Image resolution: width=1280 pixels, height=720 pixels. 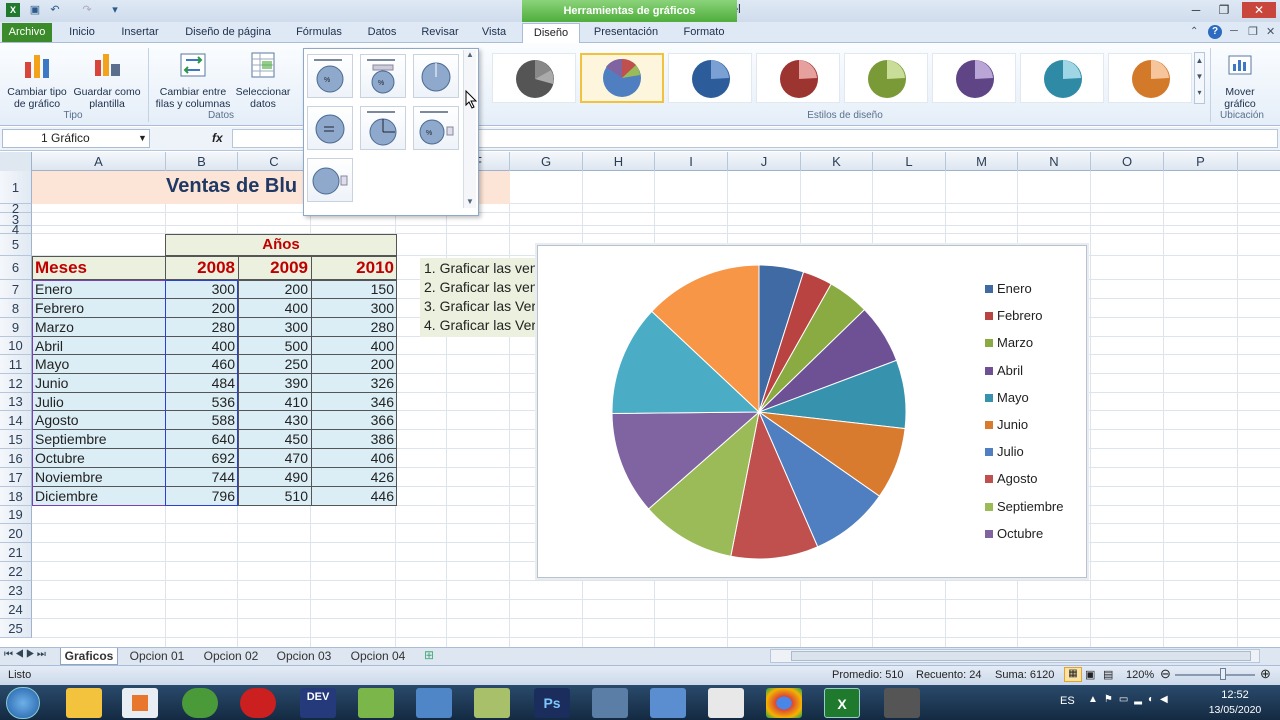 What do you see at coordinates (355, 346) in the screenshot?
I see `table-cell-v2010: 400` at bounding box center [355, 346].